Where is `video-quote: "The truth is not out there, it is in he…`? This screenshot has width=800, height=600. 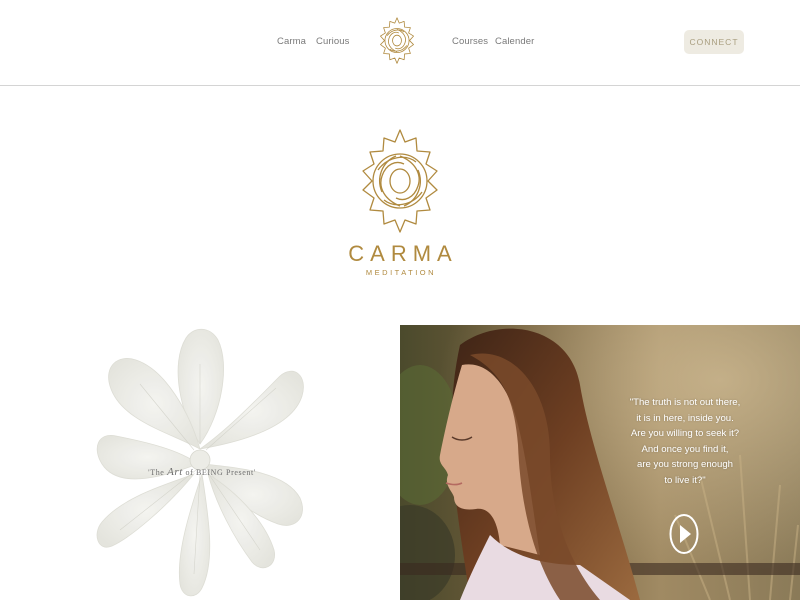 video-quote: "The truth is not out there, it is in he… is located at coordinates (685, 442).